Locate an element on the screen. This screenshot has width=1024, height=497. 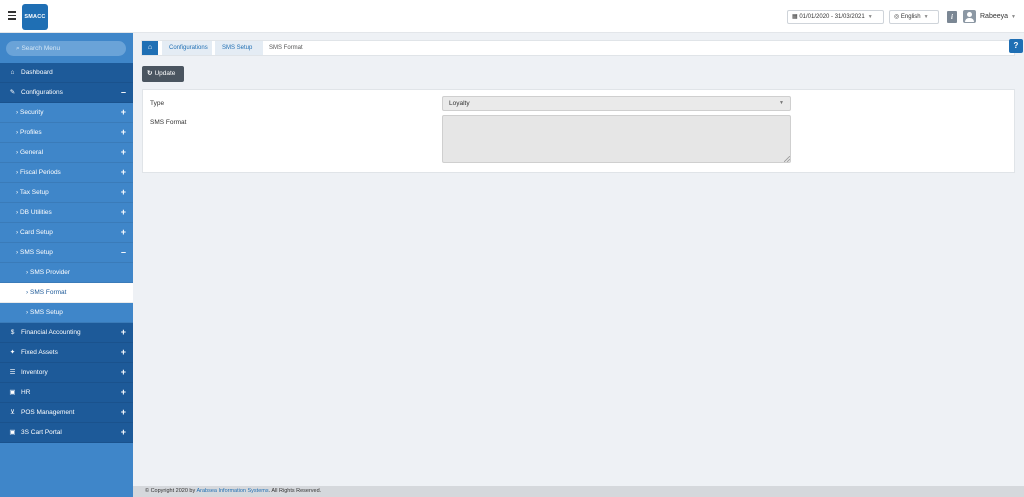
type-label: Type is located at coordinates (157, 103).